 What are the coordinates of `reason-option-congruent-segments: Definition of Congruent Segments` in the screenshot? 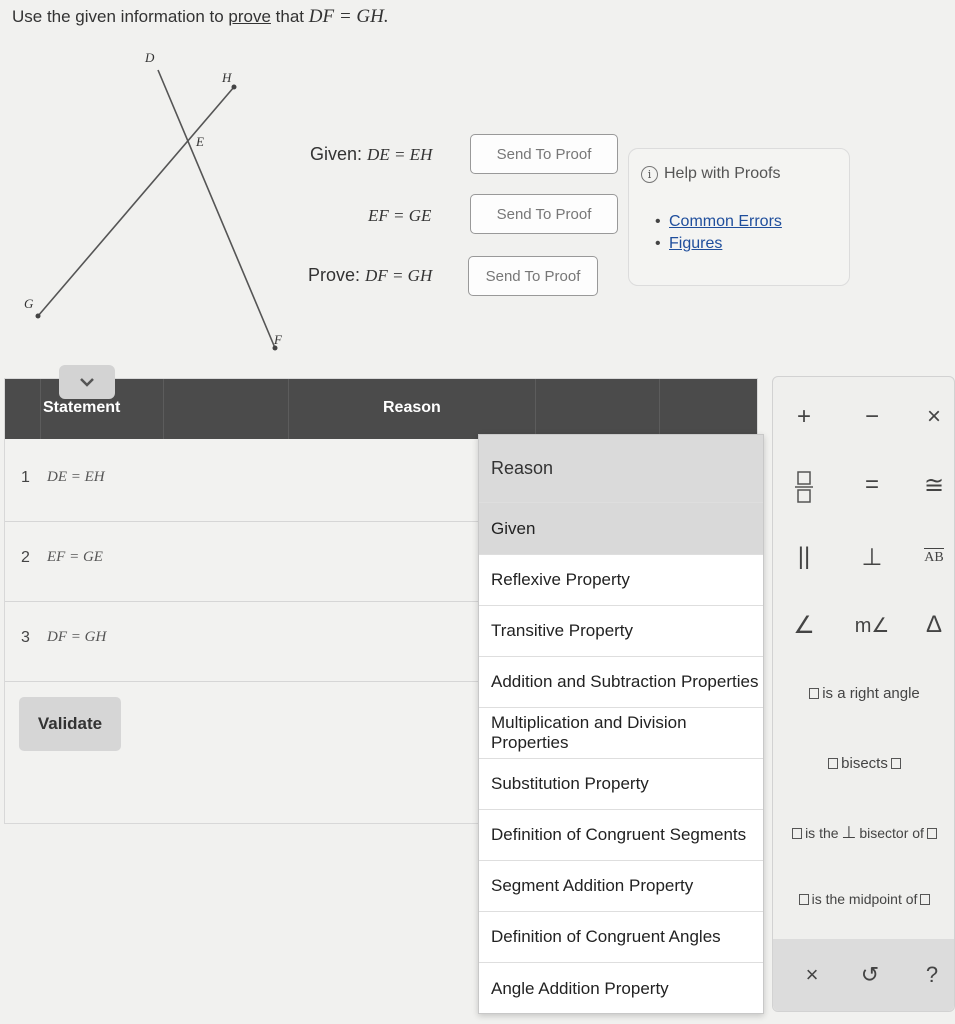 It's located at (621, 835).